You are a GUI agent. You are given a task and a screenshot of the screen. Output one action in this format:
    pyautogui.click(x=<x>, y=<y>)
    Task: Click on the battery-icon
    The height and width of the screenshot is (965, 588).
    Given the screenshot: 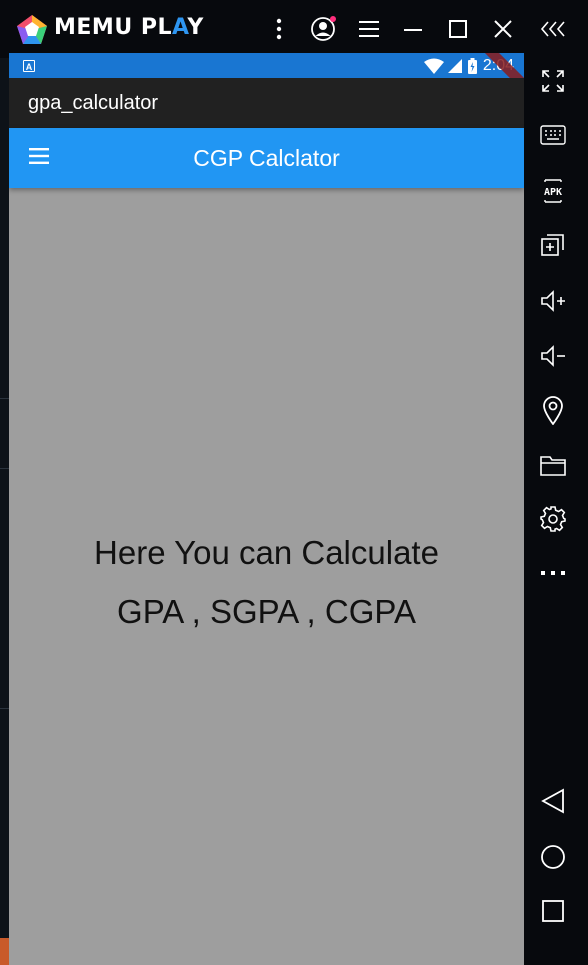 What is the action you would take?
    pyautogui.click(x=472, y=66)
    